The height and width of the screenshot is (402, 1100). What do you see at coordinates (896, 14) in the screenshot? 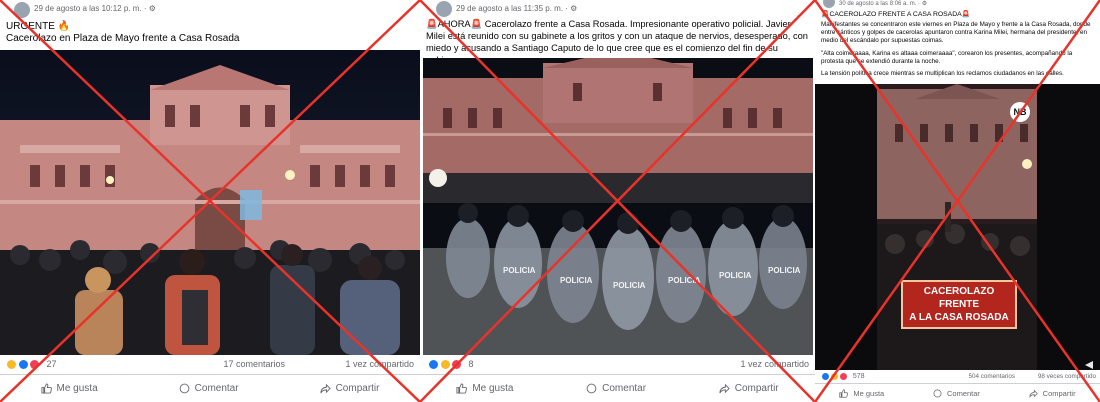
I see `post-headline: 🚨CACEROLAZO FRENTE A CASA ROSADA🚨` at bounding box center [896, 14].